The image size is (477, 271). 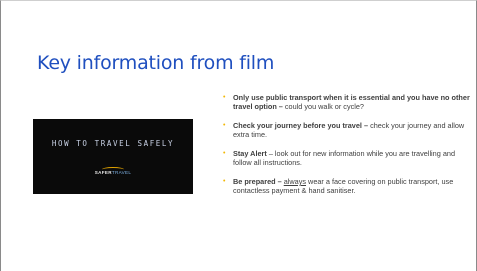 What do you see at coordinates (121, 172) in the screenshot?
I see `logo-part-2: TRAVEL` at bounding box center [121, 172].